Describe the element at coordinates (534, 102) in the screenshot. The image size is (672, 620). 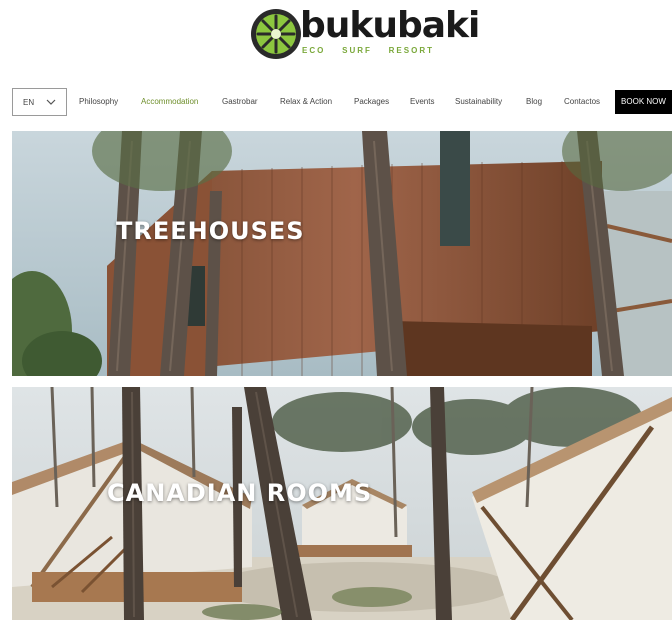
I see `nav-blog: Blog` at that location.